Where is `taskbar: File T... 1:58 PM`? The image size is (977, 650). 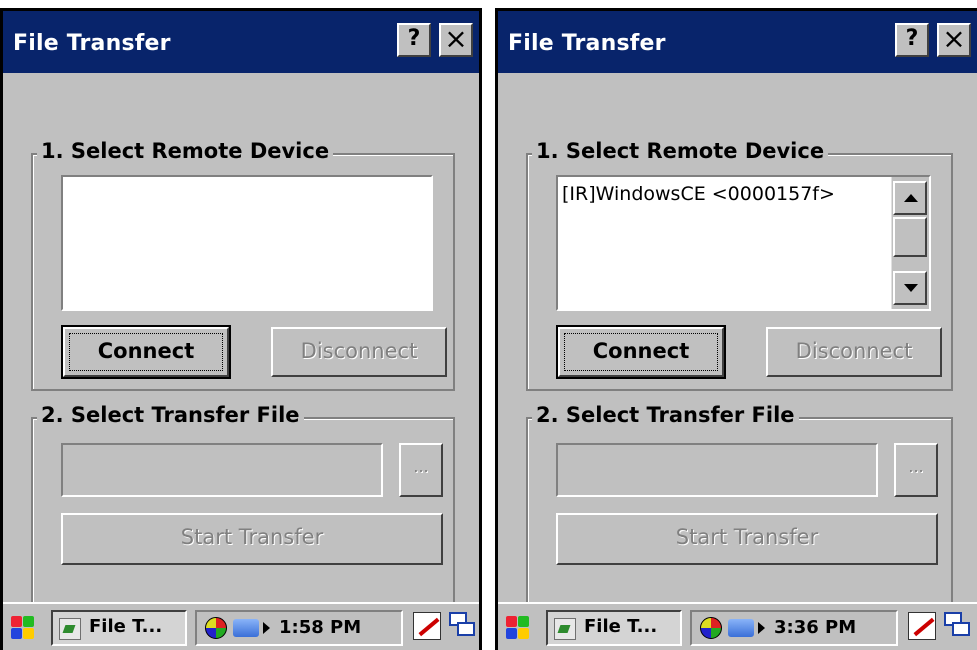
taskbar: File T... 1:58 PM is located at coordinates (241, 626).